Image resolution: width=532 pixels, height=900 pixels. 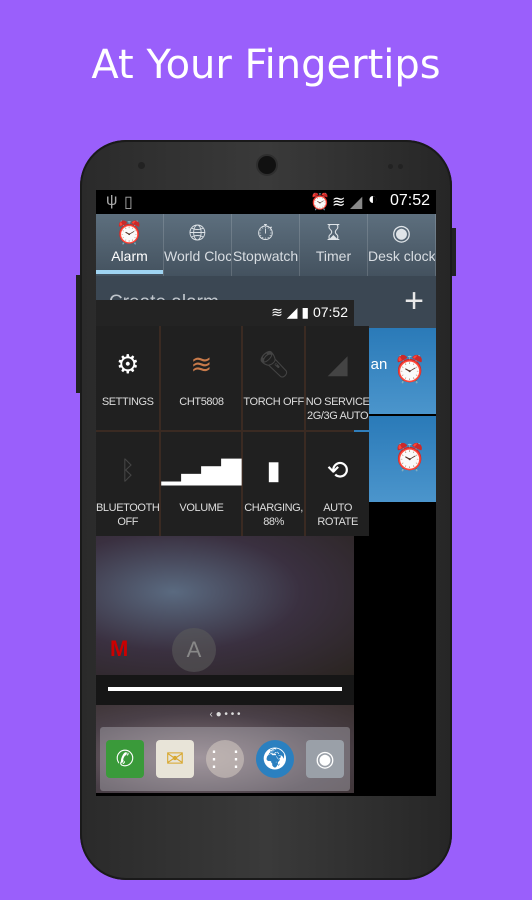 What do you see at coordinates (410, 457) in the screenshot?
I see `alarm-off-icon: ⏰` at bounding box center [410, 457].